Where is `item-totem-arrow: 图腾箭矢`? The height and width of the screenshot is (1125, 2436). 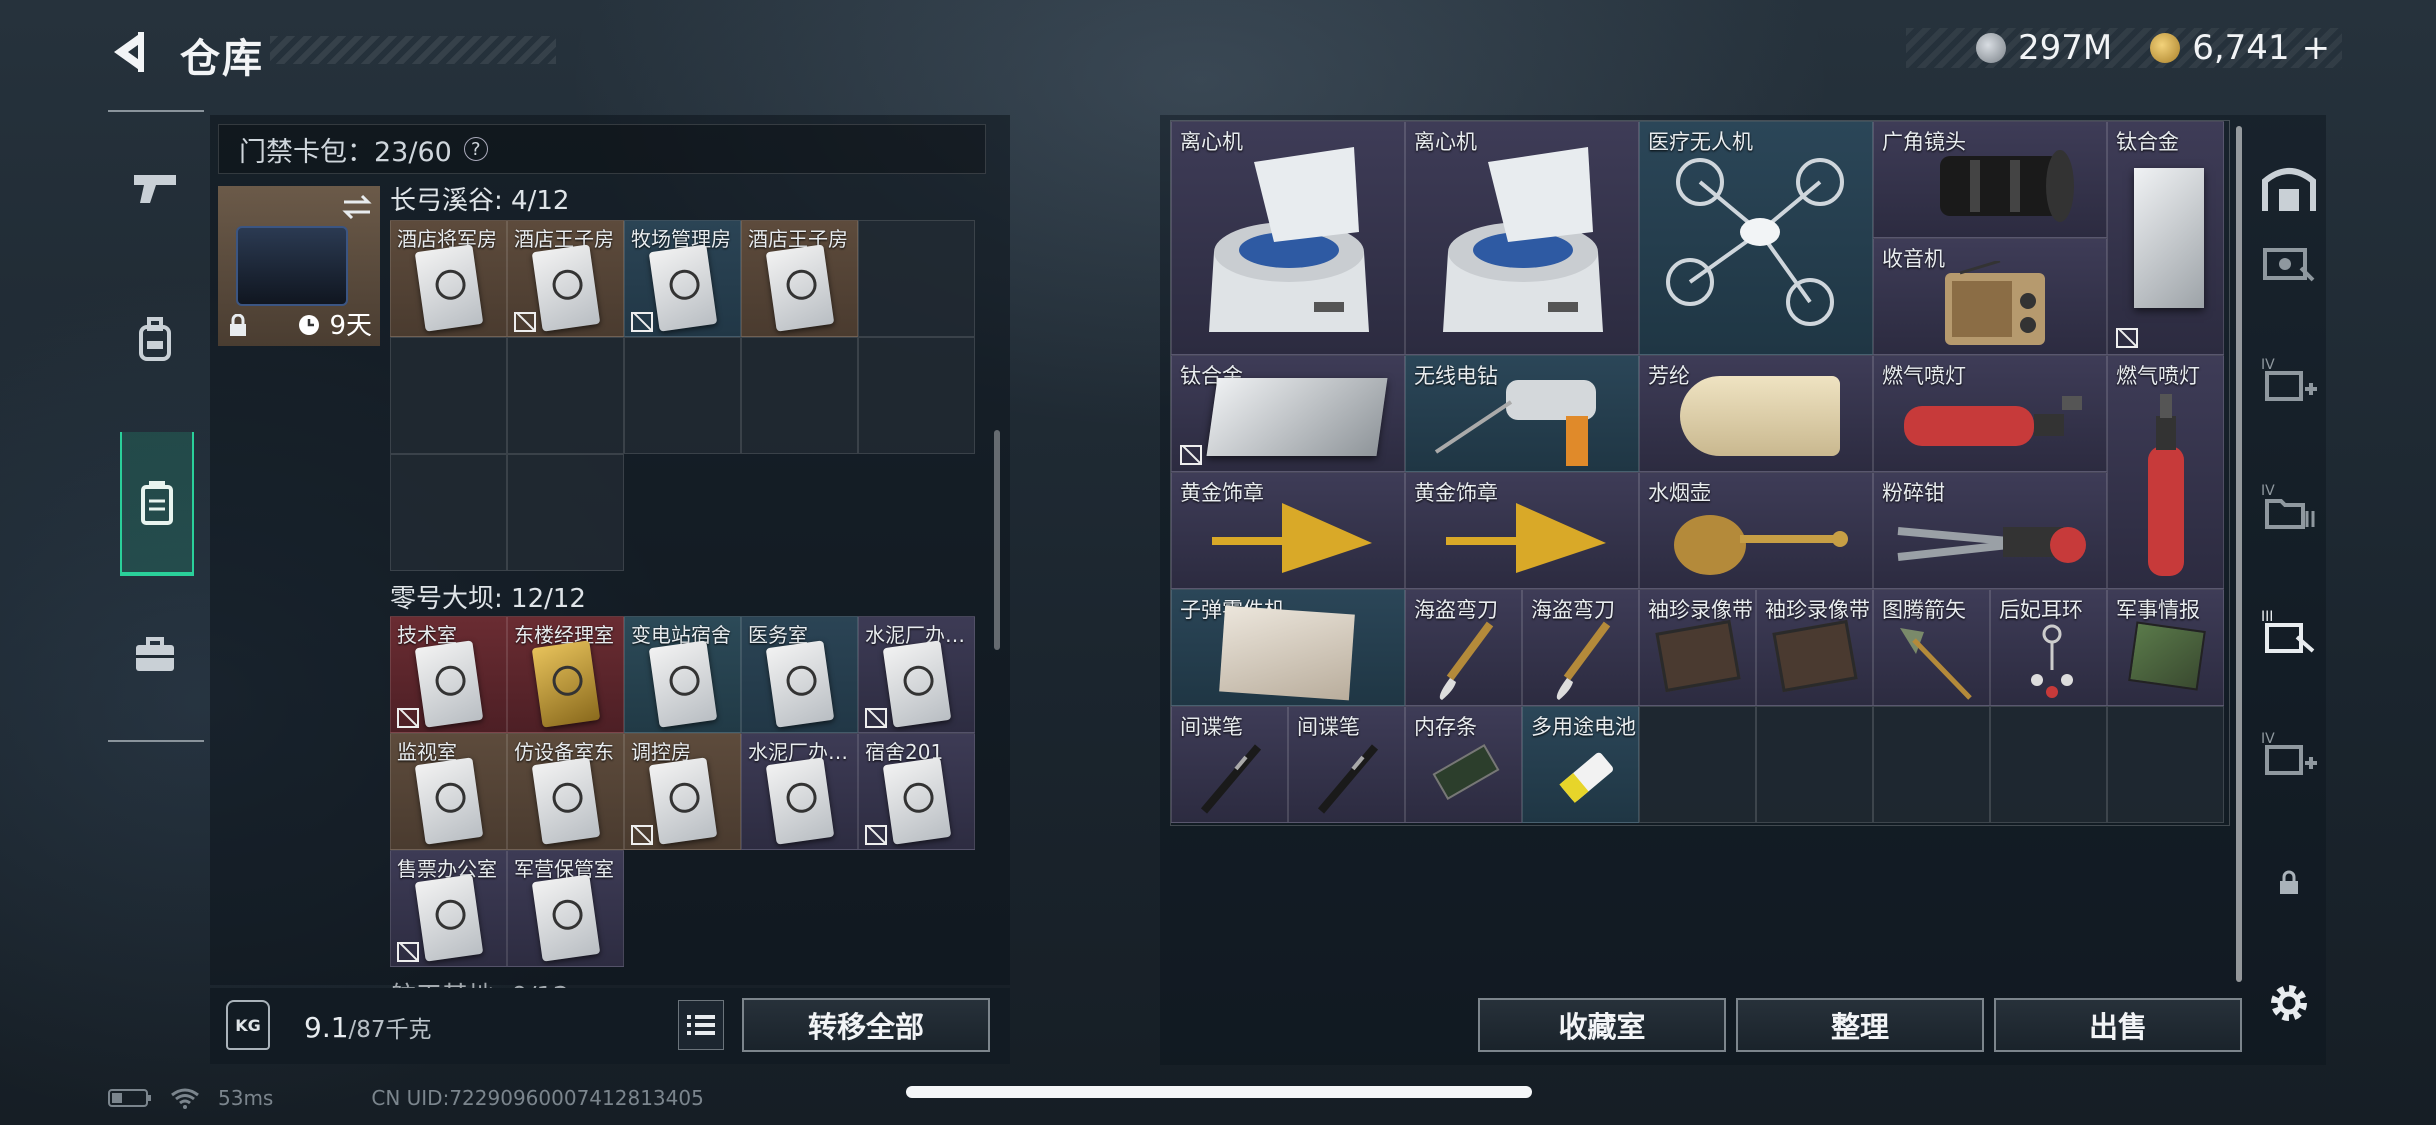 item-totem-arrow: 图腾箭矢 is located at coordinates (1931, 647).